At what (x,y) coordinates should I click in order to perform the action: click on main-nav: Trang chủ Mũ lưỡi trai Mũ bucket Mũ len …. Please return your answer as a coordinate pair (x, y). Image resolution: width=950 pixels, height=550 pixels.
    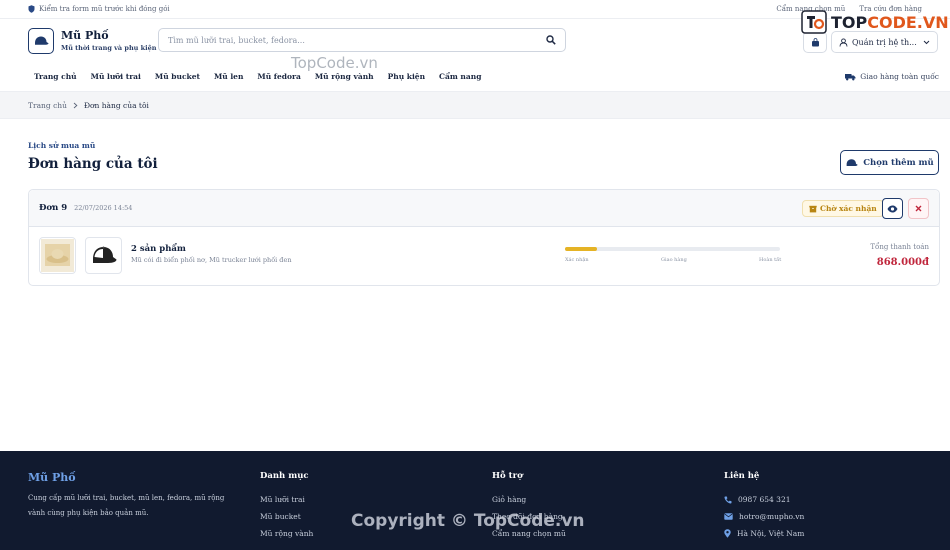
    Looking at the image, I should click on (475, 76).